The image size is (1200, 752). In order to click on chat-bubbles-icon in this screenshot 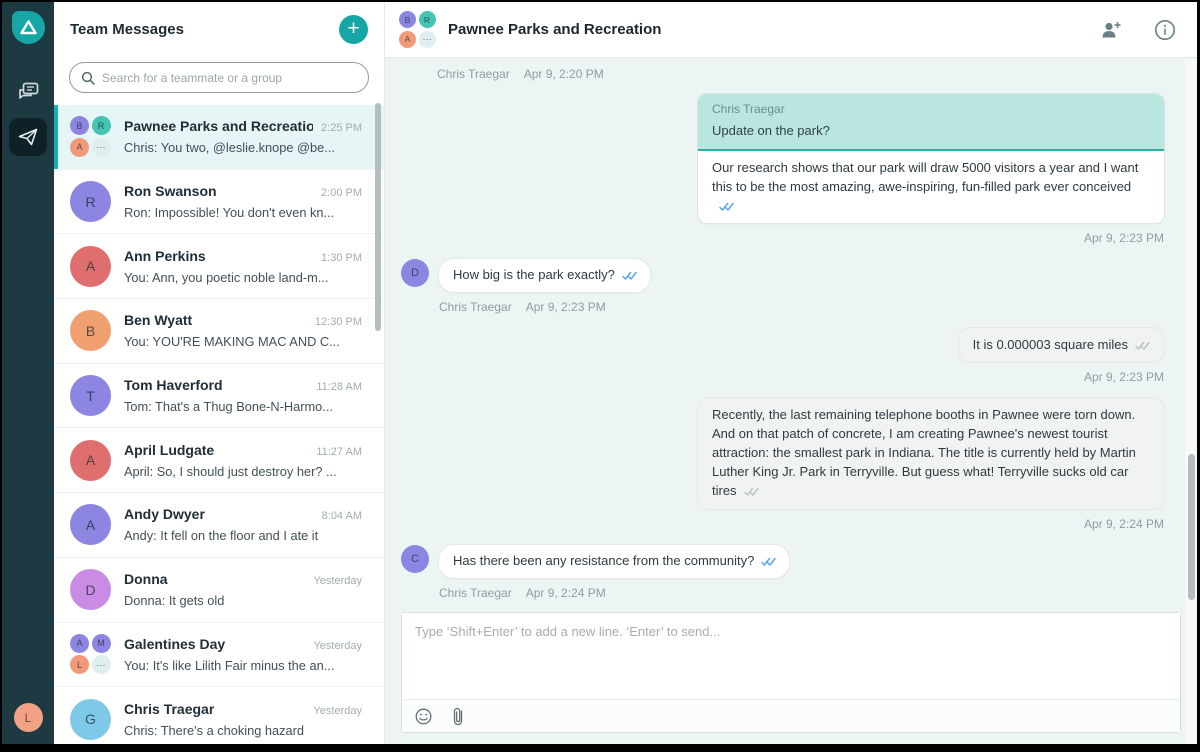, I will do `click(28, 90)`.